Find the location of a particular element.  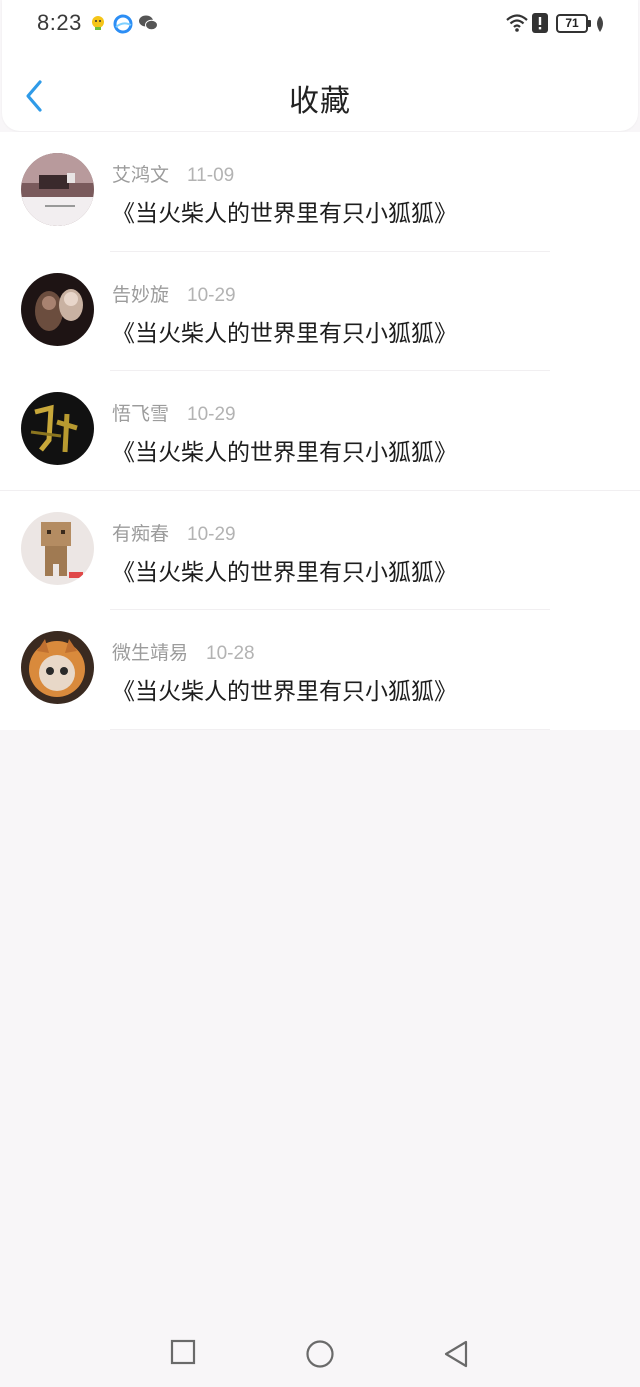

back-nav-button is located at coordinates (456, 1354).